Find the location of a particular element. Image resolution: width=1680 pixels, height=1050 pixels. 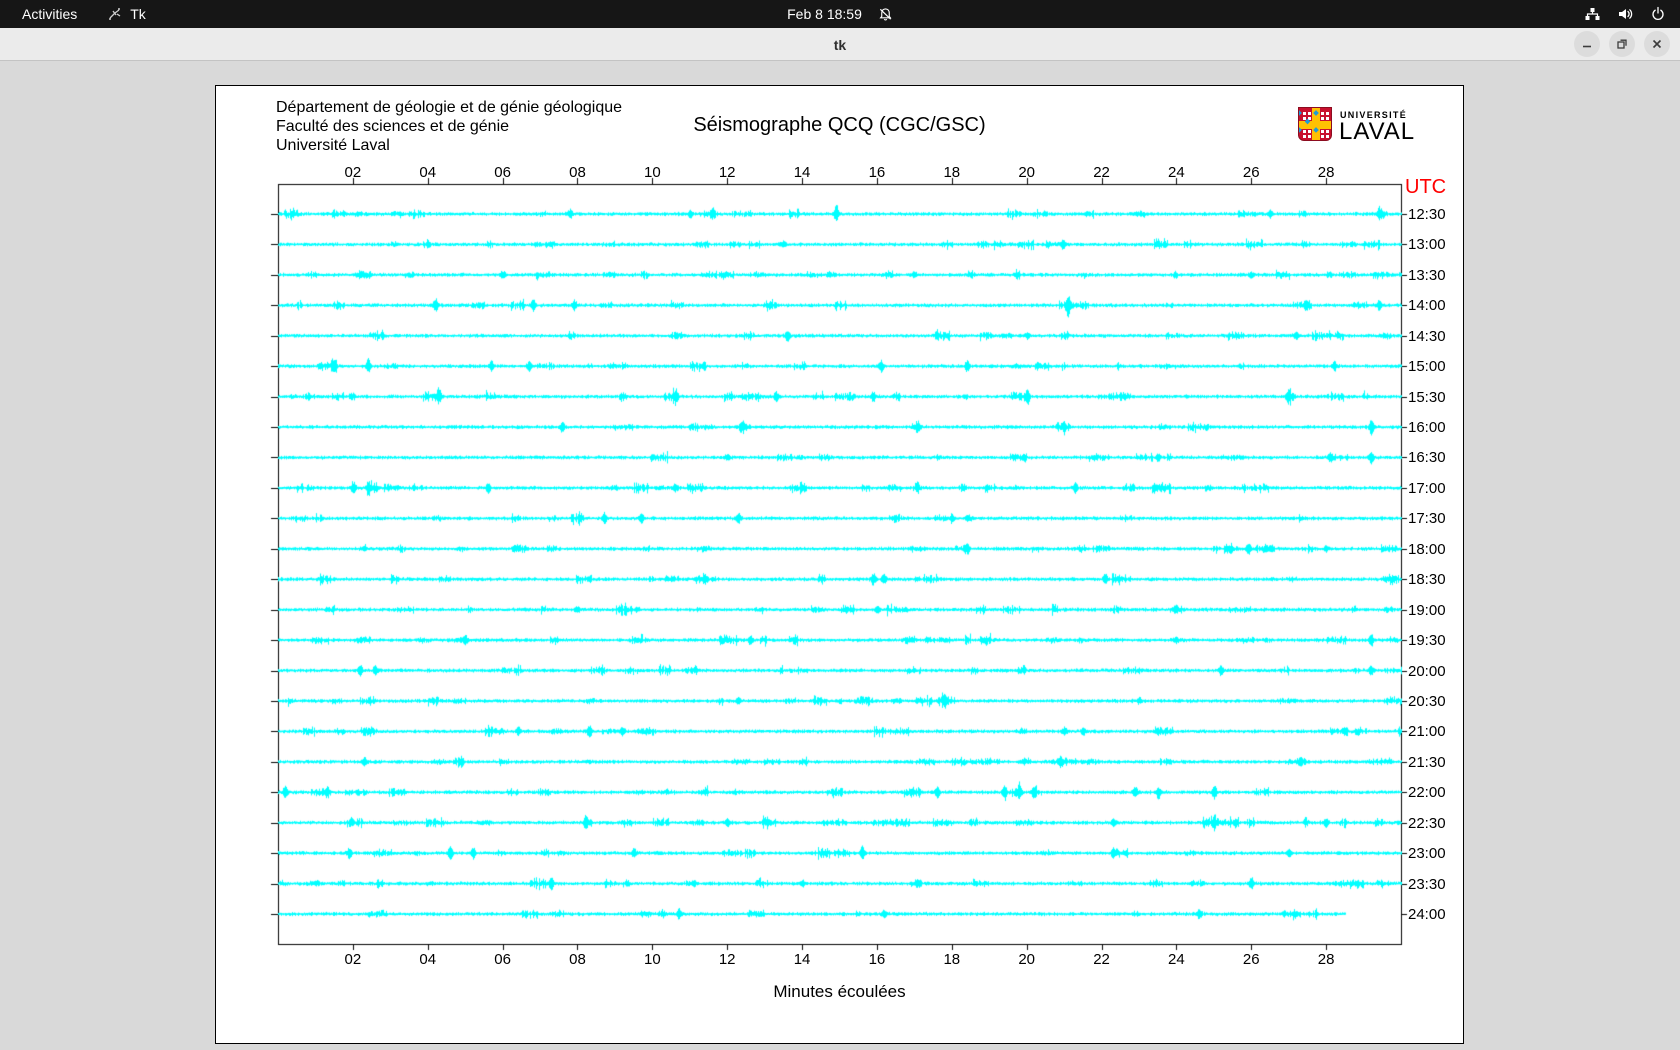

utc-time-label: 15:30 is located at coordinates (1427, 397).